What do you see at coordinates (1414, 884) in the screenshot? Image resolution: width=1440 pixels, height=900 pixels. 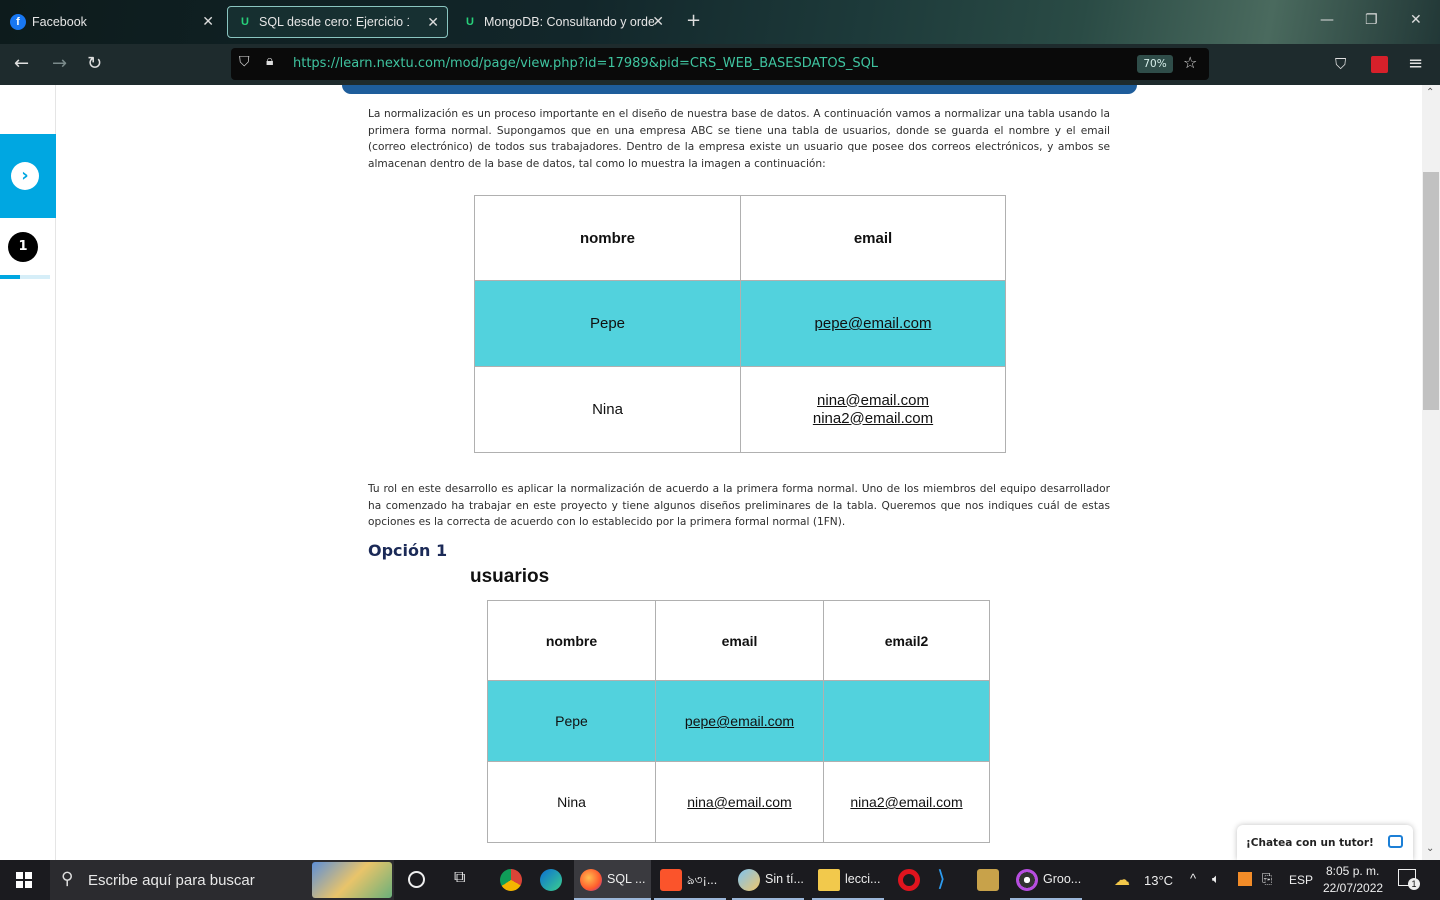 I see `notification-count: 1` at bounding box center [1414, 884].